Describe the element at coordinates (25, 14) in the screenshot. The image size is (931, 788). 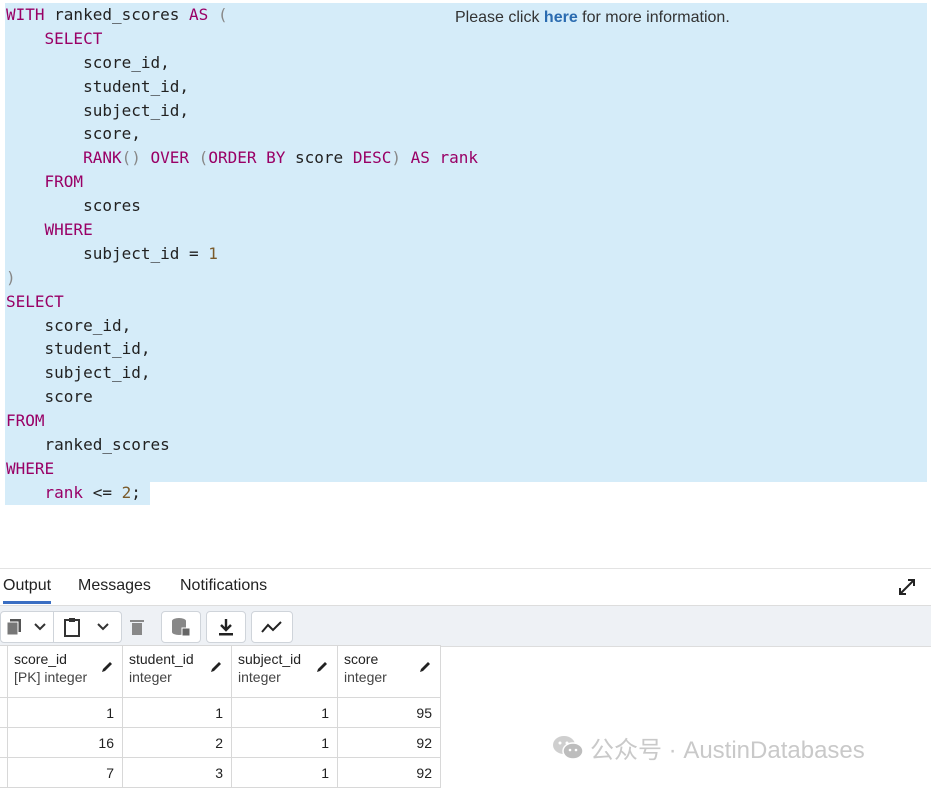
I see `sql-keyword: WITH` at that location.